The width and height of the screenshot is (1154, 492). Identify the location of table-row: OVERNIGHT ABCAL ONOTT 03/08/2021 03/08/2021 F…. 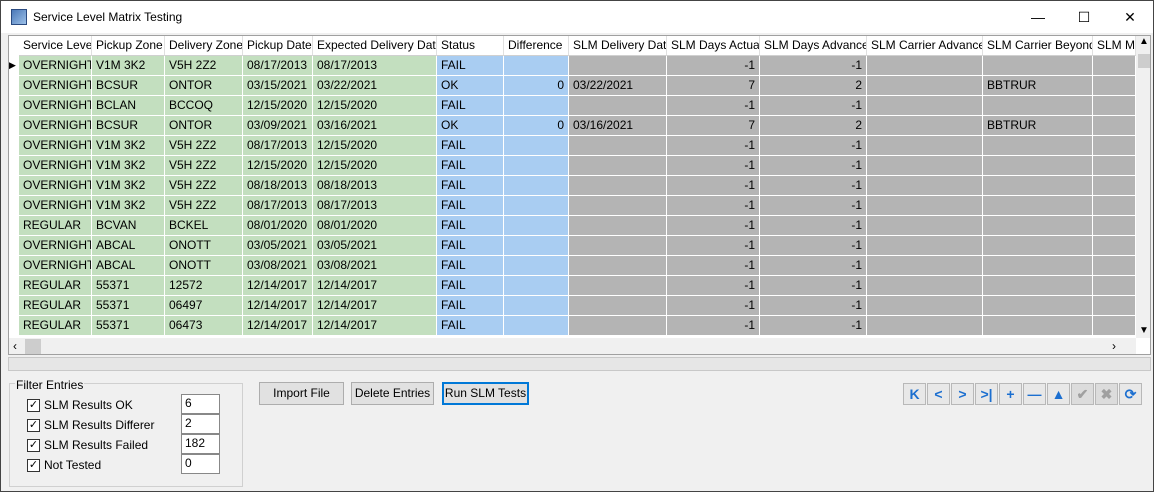
(572, 266).